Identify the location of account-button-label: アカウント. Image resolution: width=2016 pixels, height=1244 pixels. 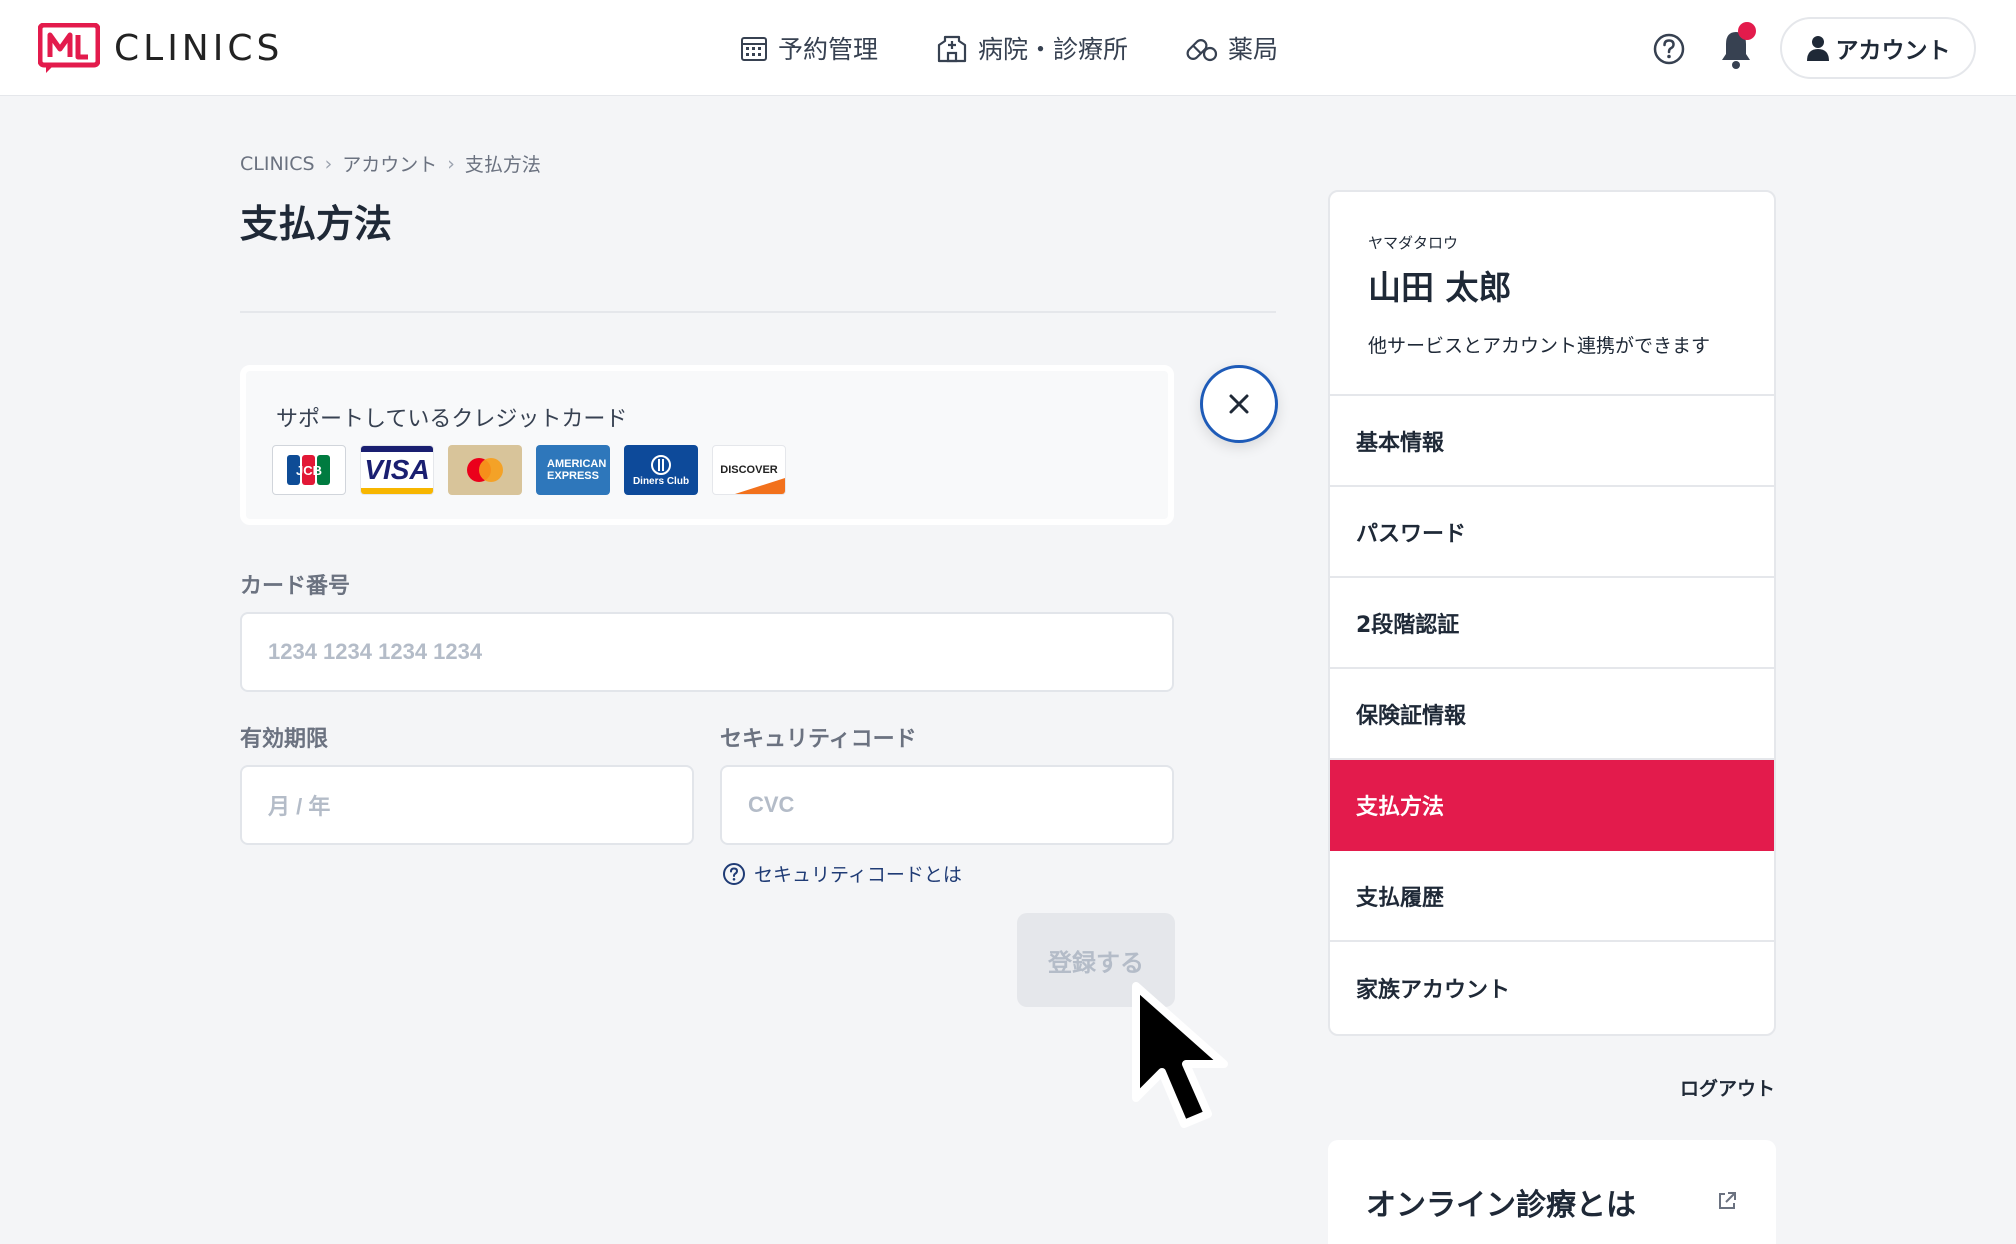
(1893, 51).